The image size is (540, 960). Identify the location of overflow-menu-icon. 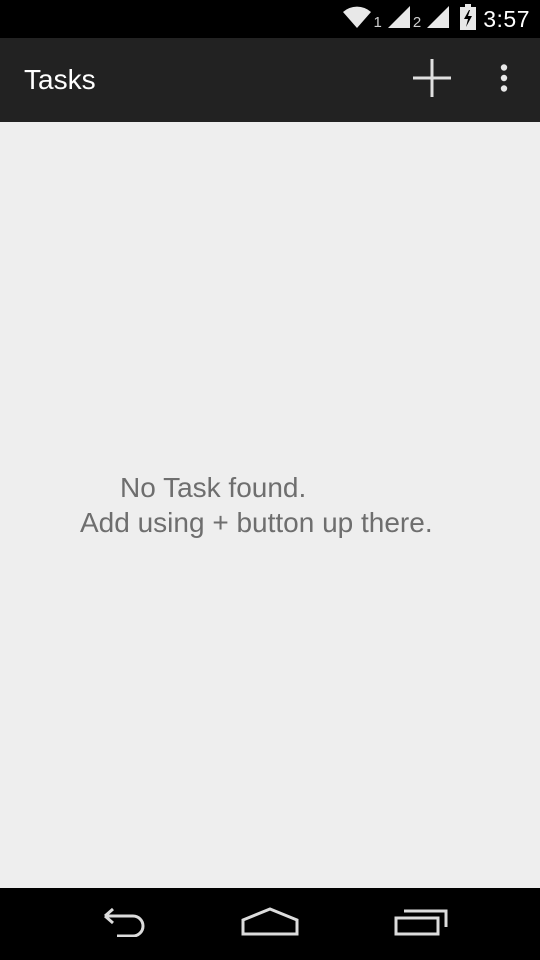
(504, 80).